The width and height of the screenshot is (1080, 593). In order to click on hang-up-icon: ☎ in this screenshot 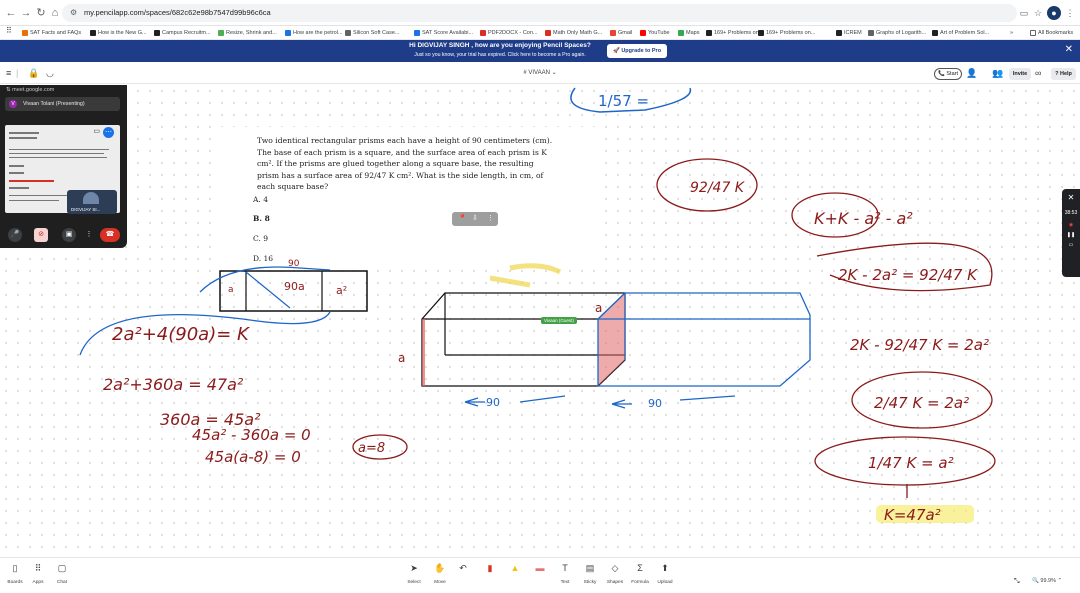, I will do `click(110, 235)`.